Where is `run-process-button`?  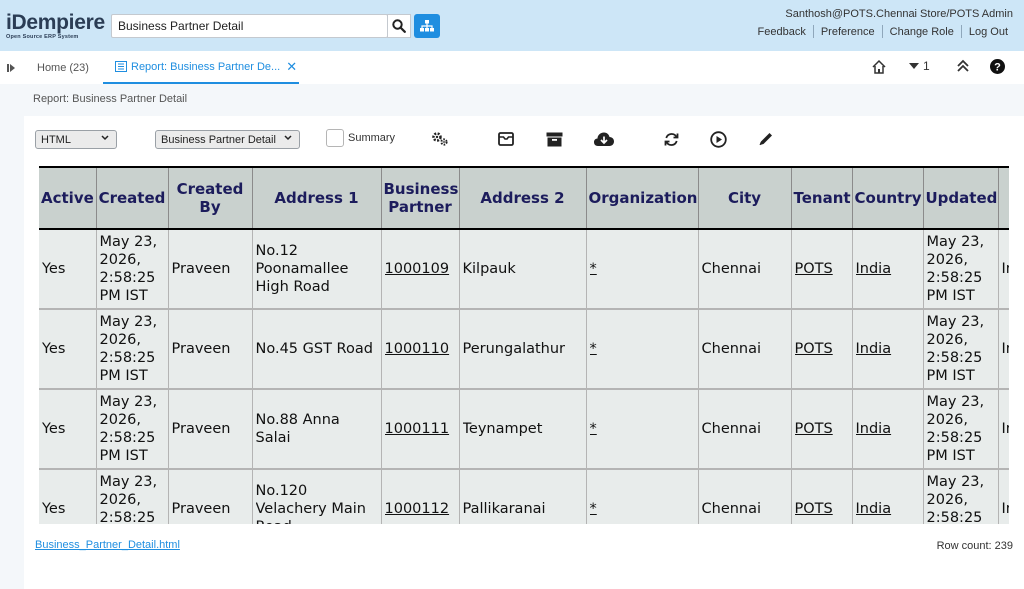
run-process-button is located at coordinates (718, 139).